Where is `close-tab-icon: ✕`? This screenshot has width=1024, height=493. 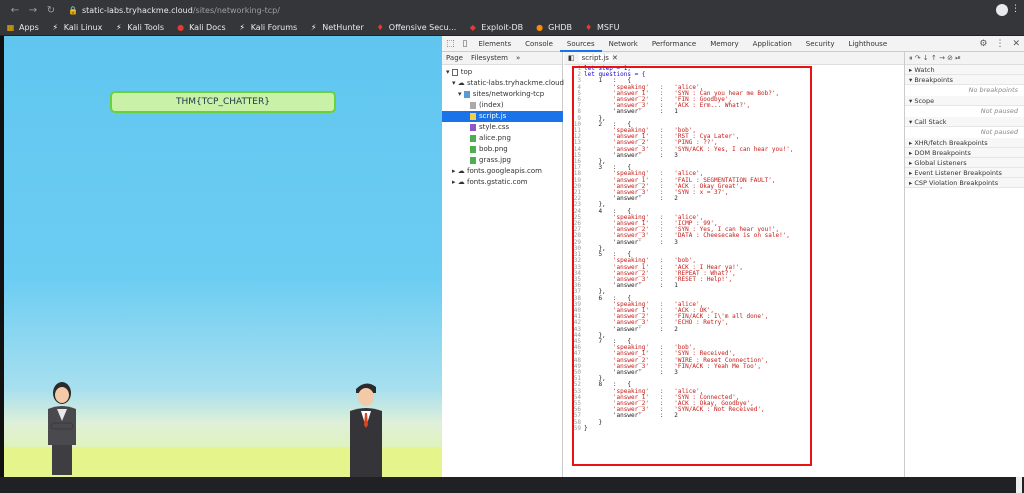
close-tab-icon: ✕ is located at coordinates (615, 58).